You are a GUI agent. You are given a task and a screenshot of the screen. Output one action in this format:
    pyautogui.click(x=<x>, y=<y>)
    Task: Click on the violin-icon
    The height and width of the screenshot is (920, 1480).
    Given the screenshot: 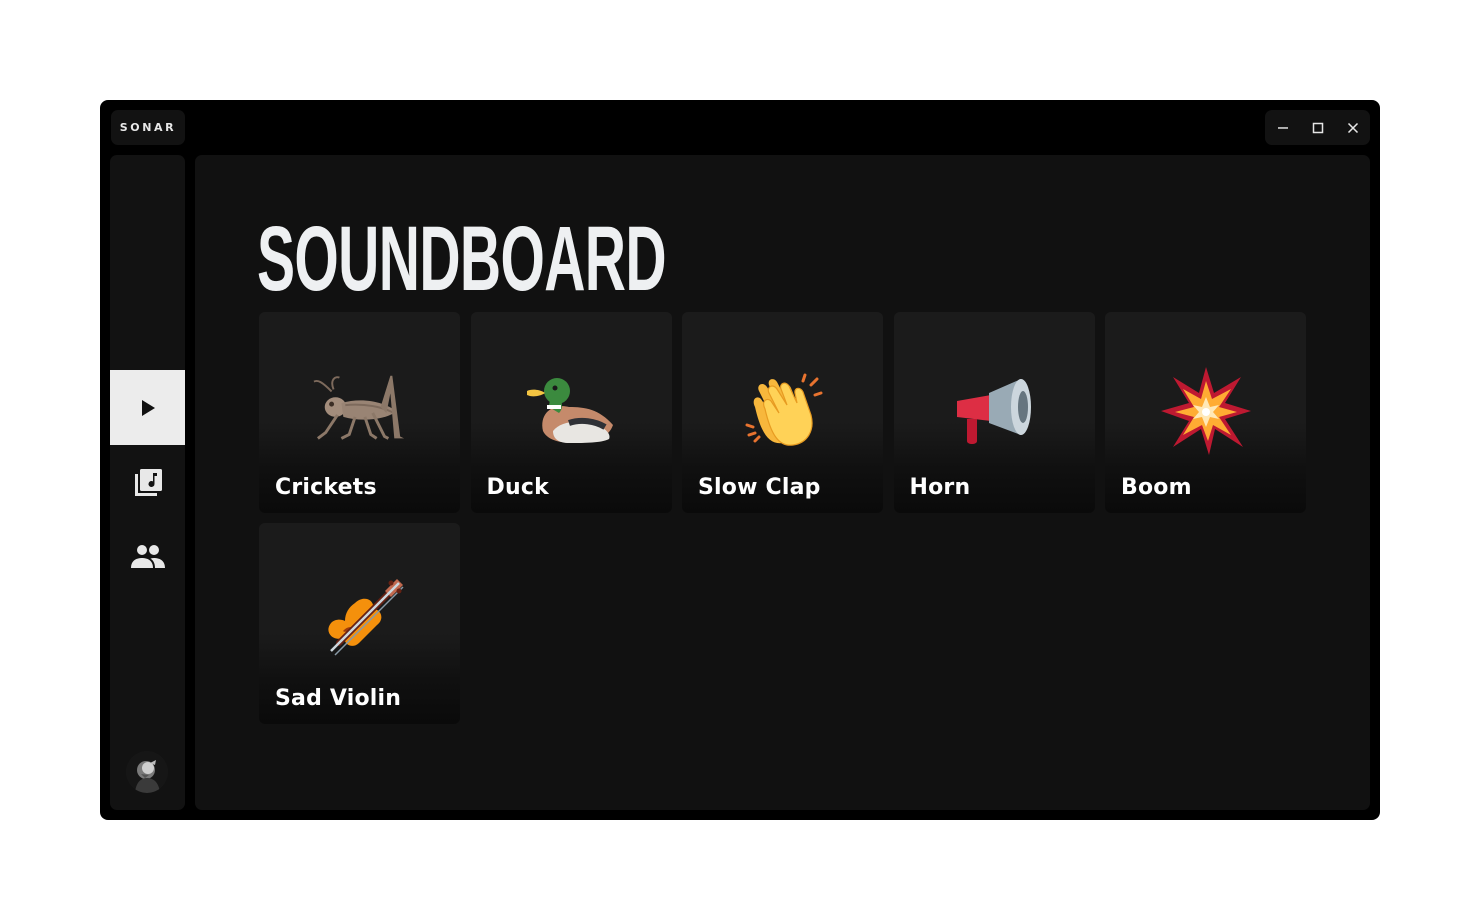 What is the action you would take?
    pyautogui.click(x=360, y=620)
    